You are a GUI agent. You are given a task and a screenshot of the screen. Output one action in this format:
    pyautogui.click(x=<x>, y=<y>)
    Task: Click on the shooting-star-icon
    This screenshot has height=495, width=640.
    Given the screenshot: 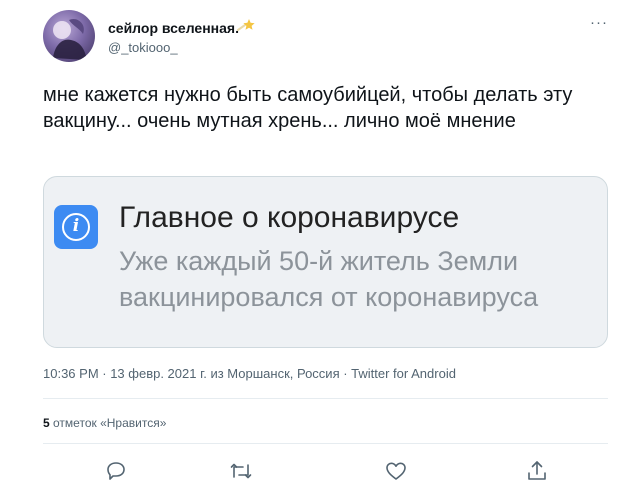 What is the action you would take?
    pyautogui.click(x=246, y=25)
    